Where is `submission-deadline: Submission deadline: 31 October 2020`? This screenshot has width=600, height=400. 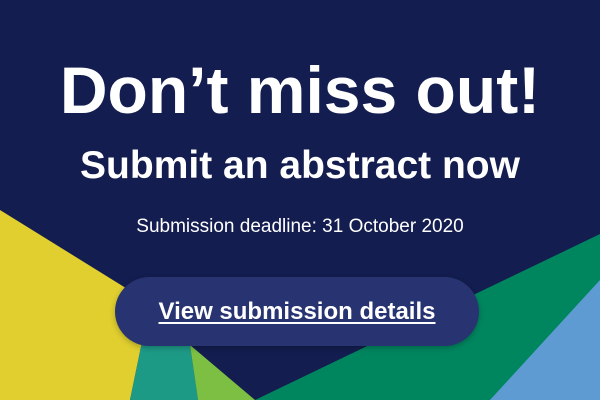 submission-deadline: Submission deadline: 31 October 2020 is located at coordinates (300, 226).